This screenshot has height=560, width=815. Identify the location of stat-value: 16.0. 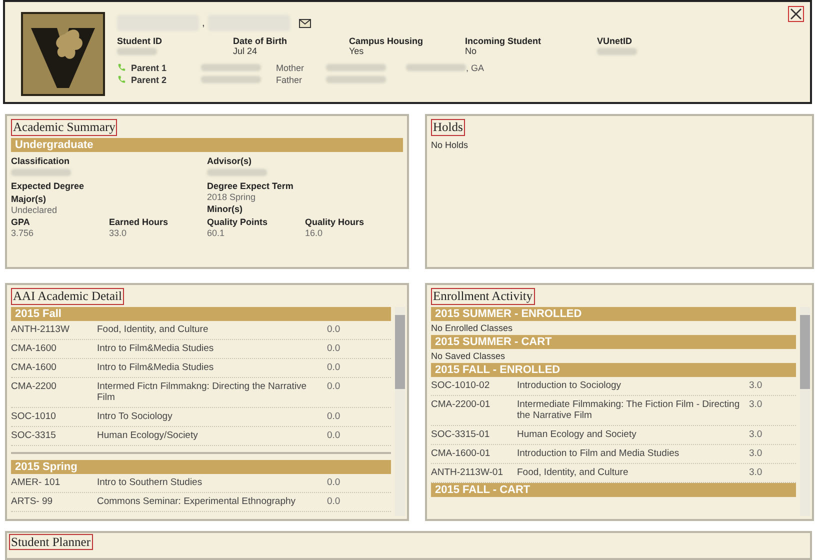
(314, 233).